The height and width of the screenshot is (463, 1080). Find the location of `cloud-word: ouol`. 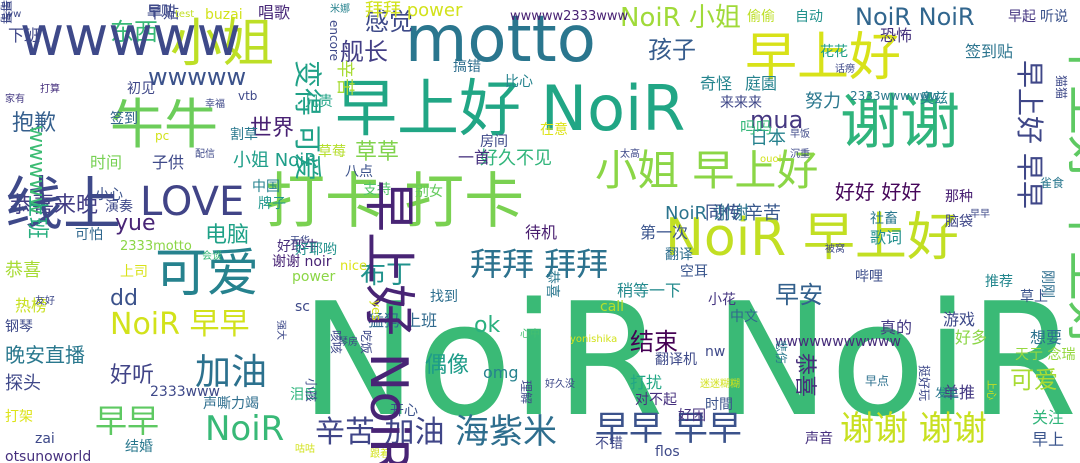

cloud-word: ouol is located at coordinates (771, 159).